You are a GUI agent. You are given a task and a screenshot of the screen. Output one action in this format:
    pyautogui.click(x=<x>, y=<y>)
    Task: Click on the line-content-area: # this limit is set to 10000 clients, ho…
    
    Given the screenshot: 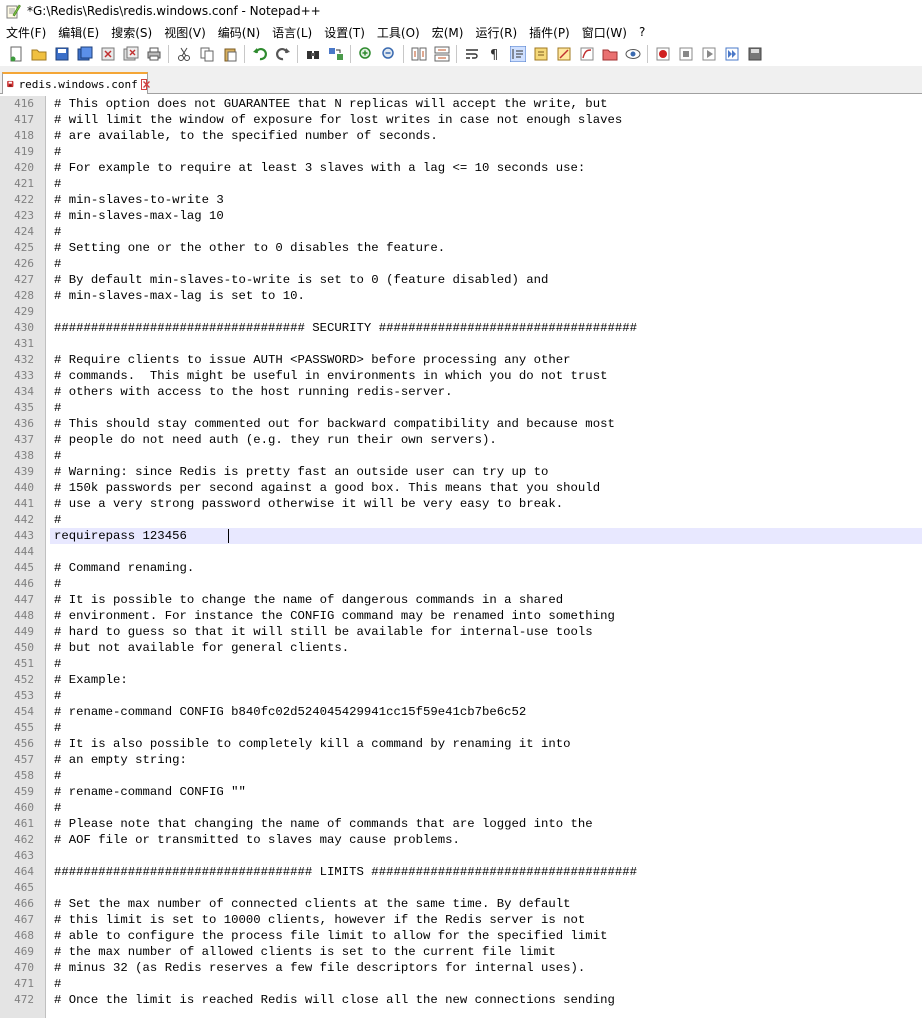 What is the action you would take?
    pyautogui.click(x=486, y=920)
    